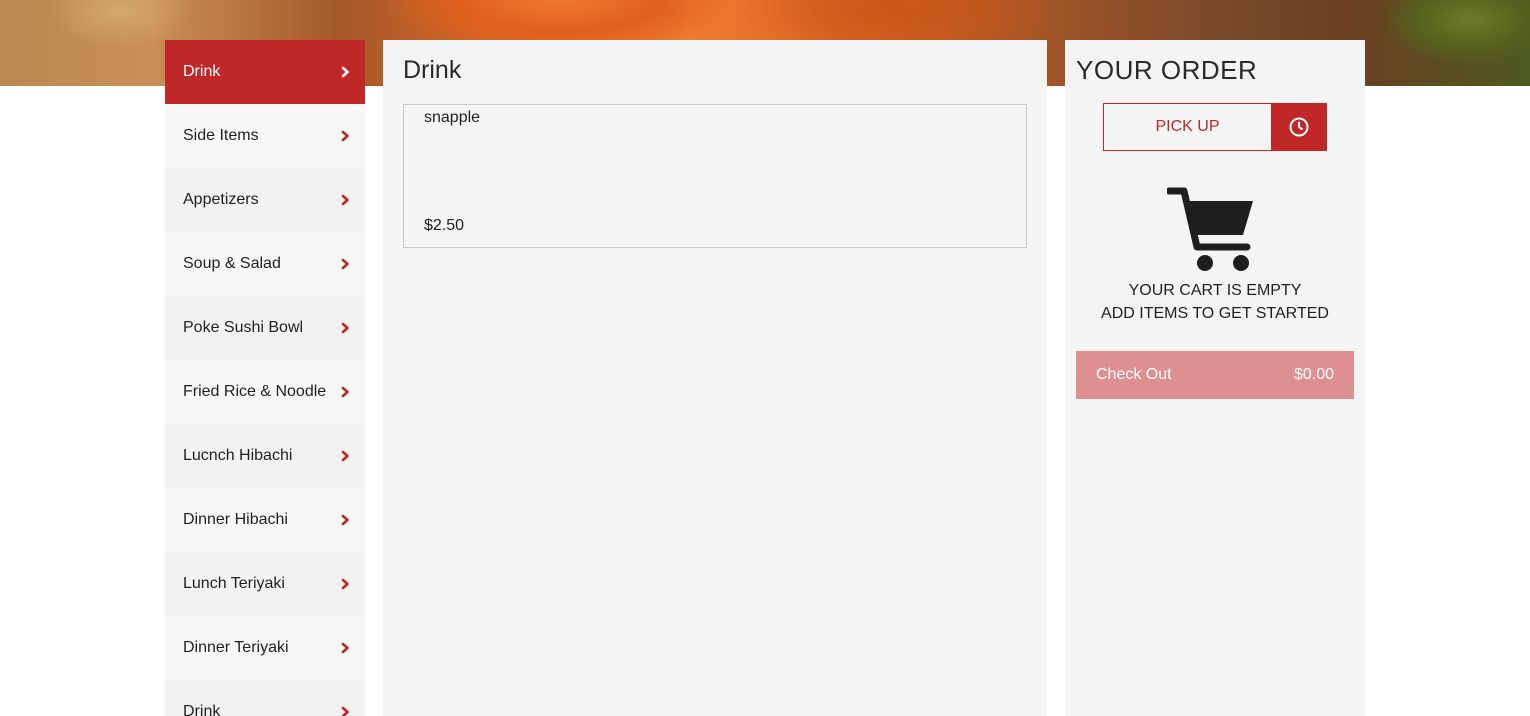 The height and width of the screenshot is (716, 1530). I want to click on sidebar-item-dinner-hibachi: Dinner Hibachi, so click(265, 520).